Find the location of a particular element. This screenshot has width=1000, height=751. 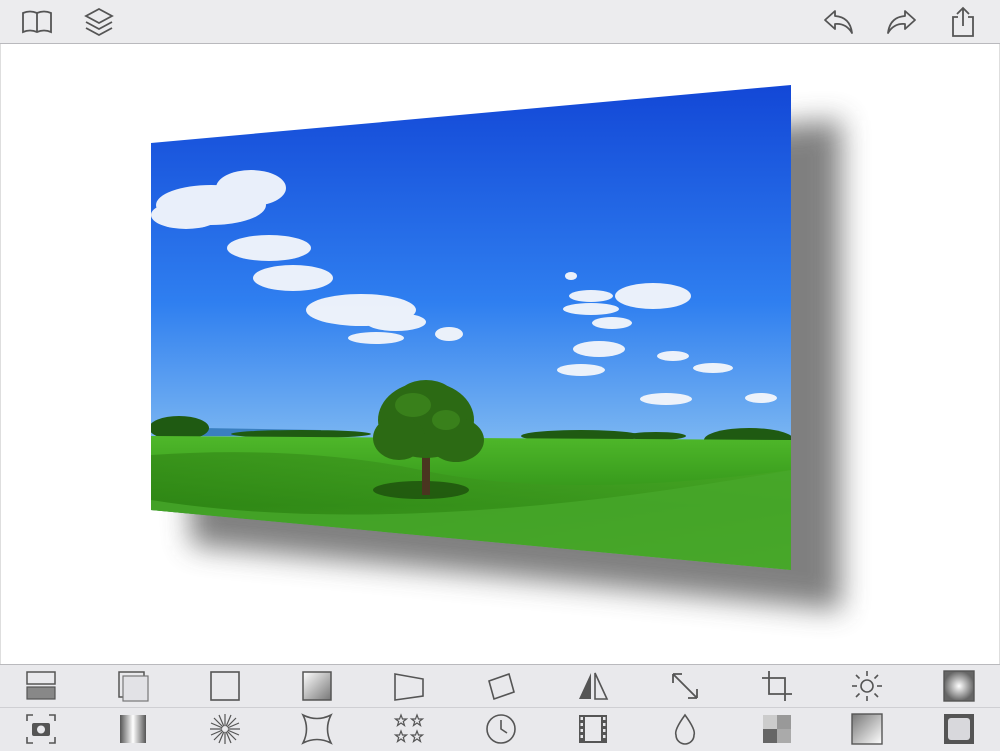

distort-icon is located at coordinates (317, 729).